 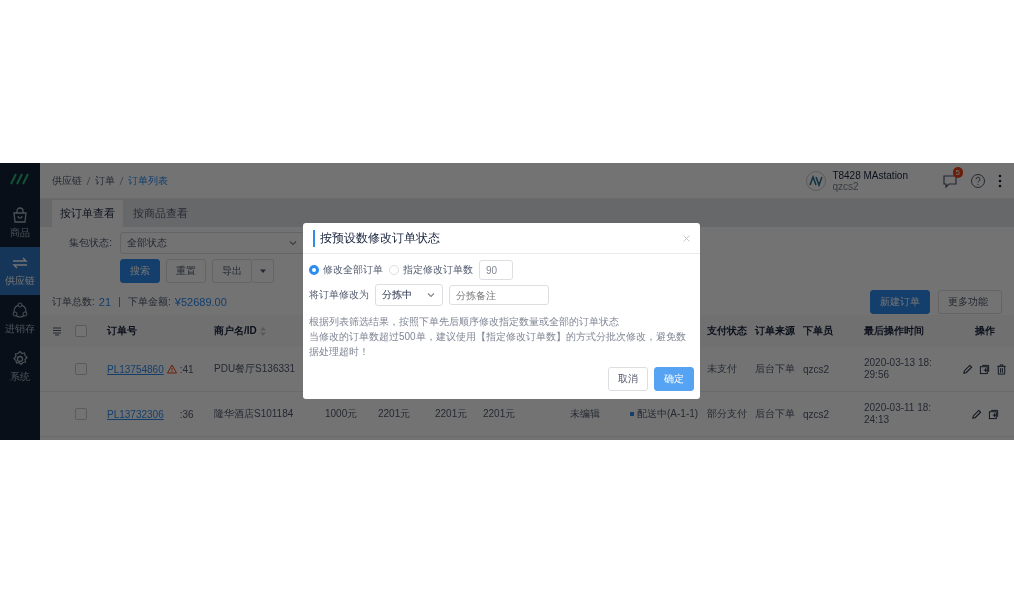 I want to click on table-cell: 未支付, so click(x=722, y=369).